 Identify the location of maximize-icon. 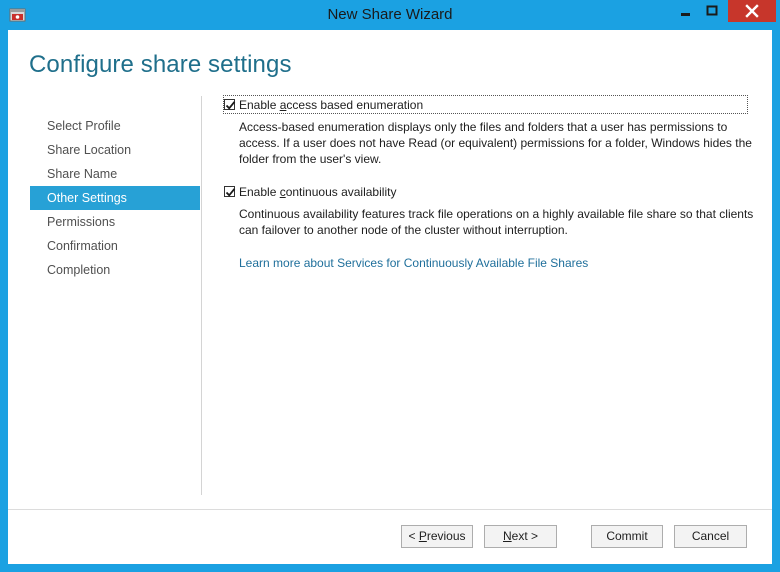
(712, 10).